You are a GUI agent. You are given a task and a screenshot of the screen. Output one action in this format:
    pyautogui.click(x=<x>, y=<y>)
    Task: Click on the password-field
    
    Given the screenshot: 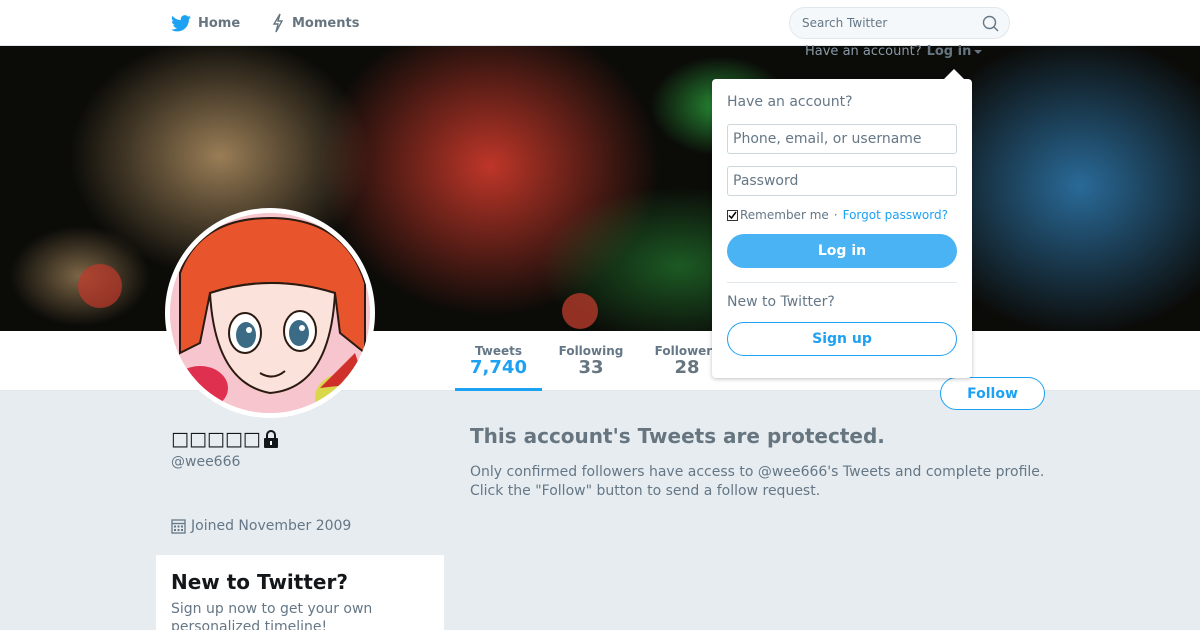 What is the action you would take?
    pyautogui.click(x=842, y=181)
    